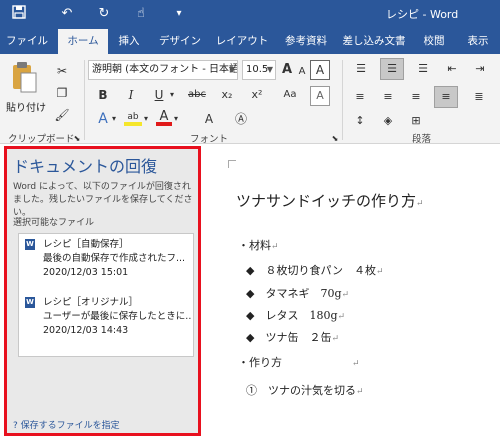 This screenshot has height=439, width=500. Describe the element at coordinates (26, 106) in the screenshot. I see `paste-button-label: 貼り付け` at that location.